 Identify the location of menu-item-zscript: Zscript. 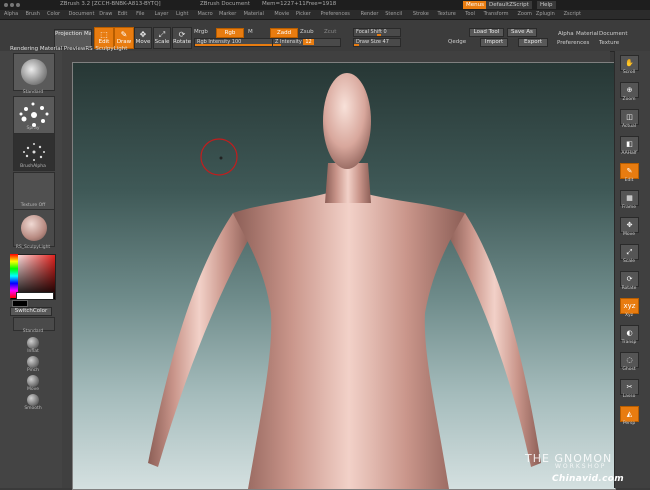
(572, 14).